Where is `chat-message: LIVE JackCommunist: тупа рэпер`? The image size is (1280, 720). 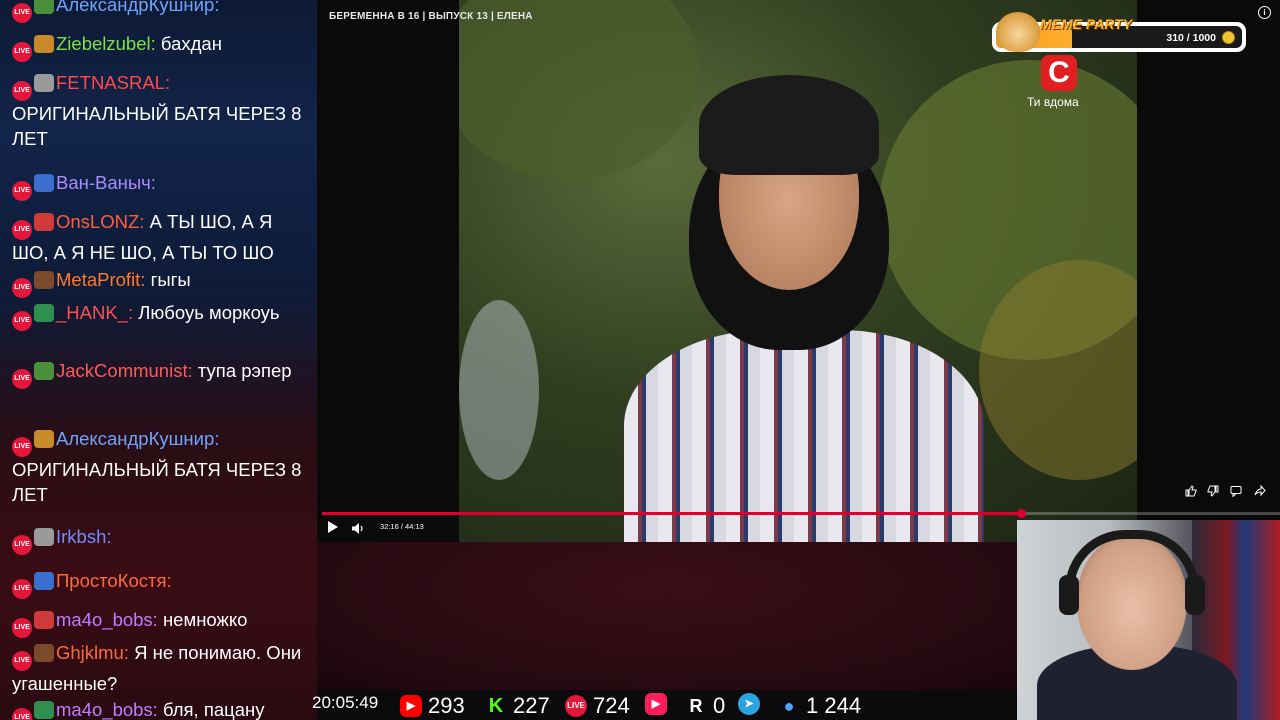
chat-message: LIVE JackCommunist: тупа рэпер is located at coordinates (160, 373).